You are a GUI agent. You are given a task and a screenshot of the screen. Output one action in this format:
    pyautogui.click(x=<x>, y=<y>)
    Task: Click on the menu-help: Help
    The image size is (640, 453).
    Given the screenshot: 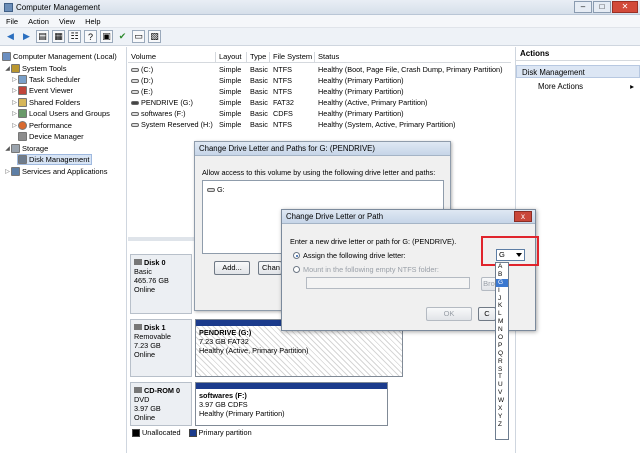 What is the action you would take?
    pyautogui.click(x=92, y=21)
    